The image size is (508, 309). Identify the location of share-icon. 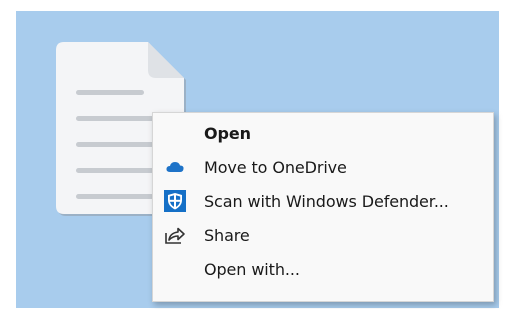
(175, 235).